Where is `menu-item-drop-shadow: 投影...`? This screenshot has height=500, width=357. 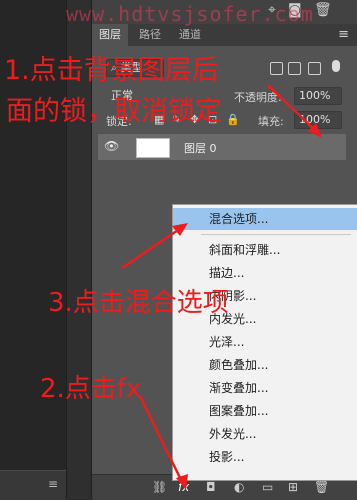 menu-item-drop-shadow: 投影... is located at coordinates (265, 457).